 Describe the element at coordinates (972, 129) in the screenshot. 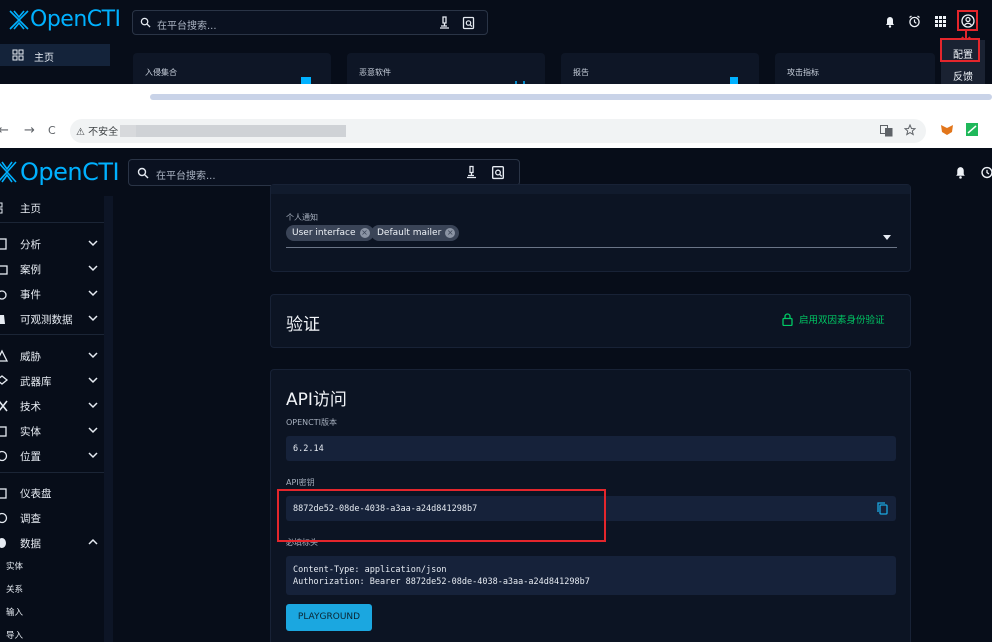

I see `extension-icon` at that location.